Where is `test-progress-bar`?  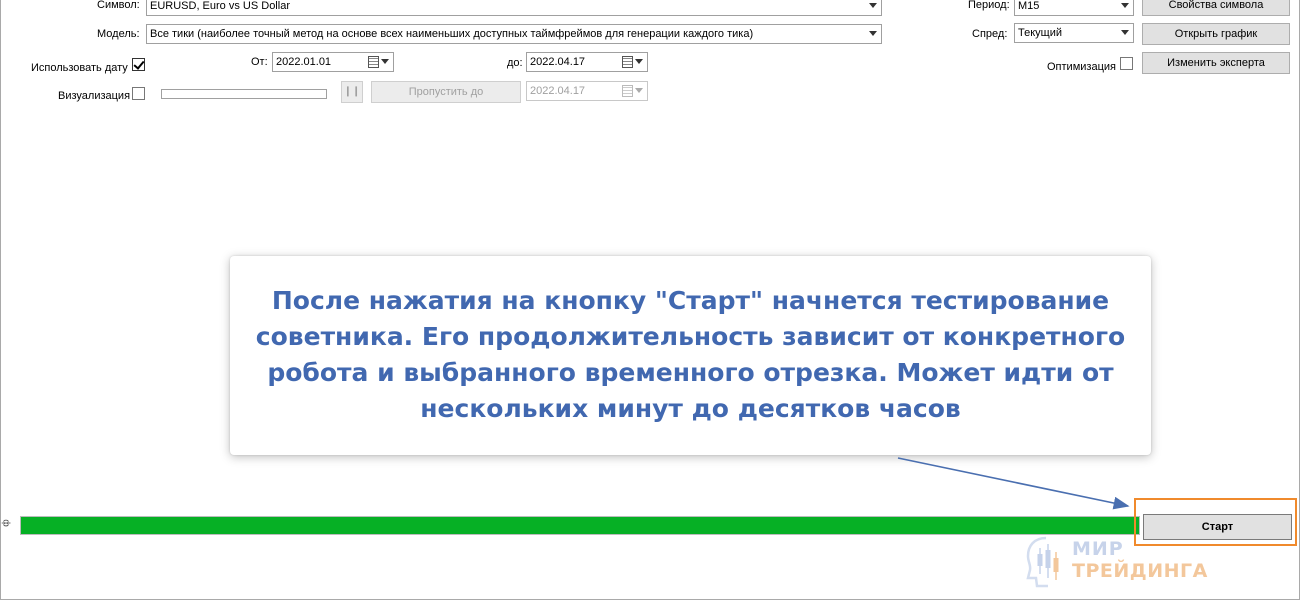 test-progress-bar is located at coordinates (580, 525).